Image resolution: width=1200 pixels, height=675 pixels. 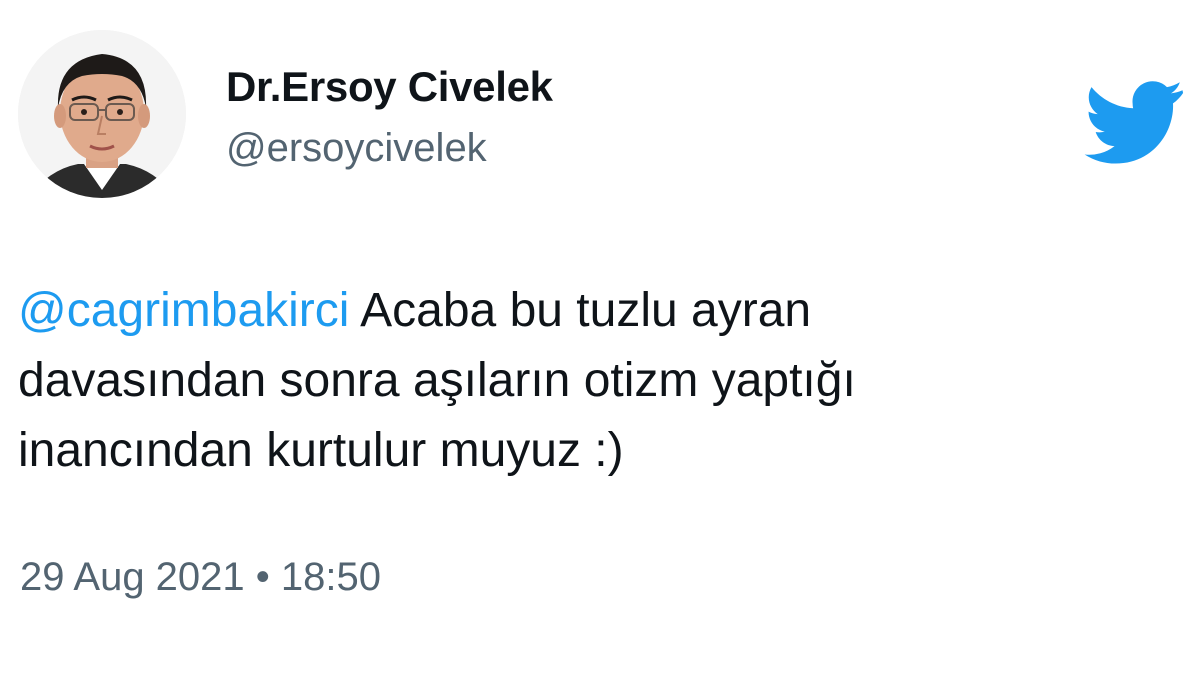 I want to click on avatar-portrait, so click(x=102, y=114).